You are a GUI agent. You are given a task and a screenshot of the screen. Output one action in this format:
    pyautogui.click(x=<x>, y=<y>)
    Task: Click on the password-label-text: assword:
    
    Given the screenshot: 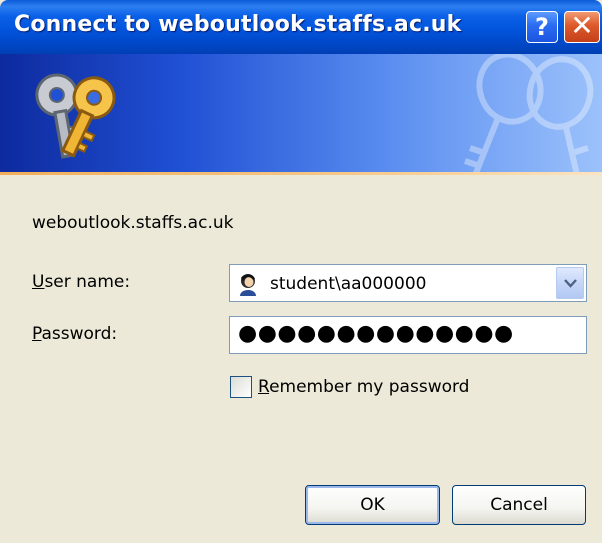 What is the action you would take?
    pyautogui.click(x=79, y=334)
    